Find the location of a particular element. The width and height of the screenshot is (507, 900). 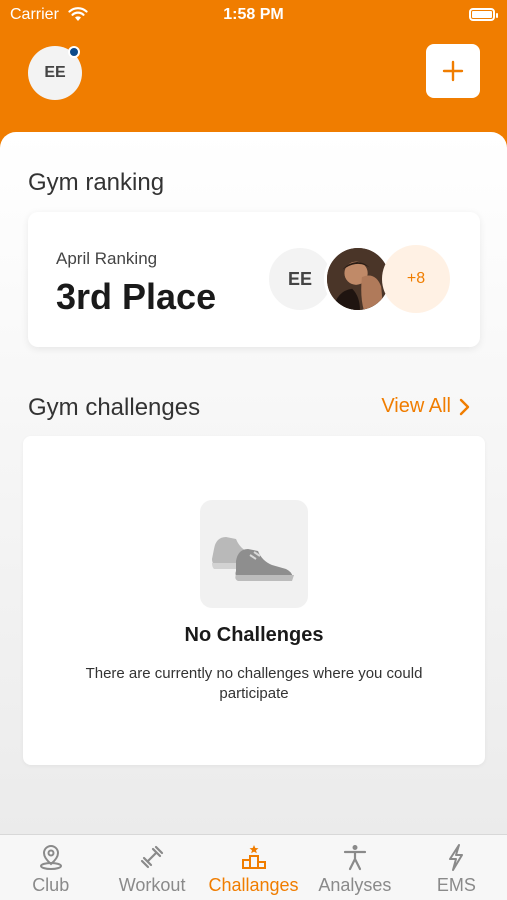

status-time: 1:58 PM is located at coordinates (253, 14).